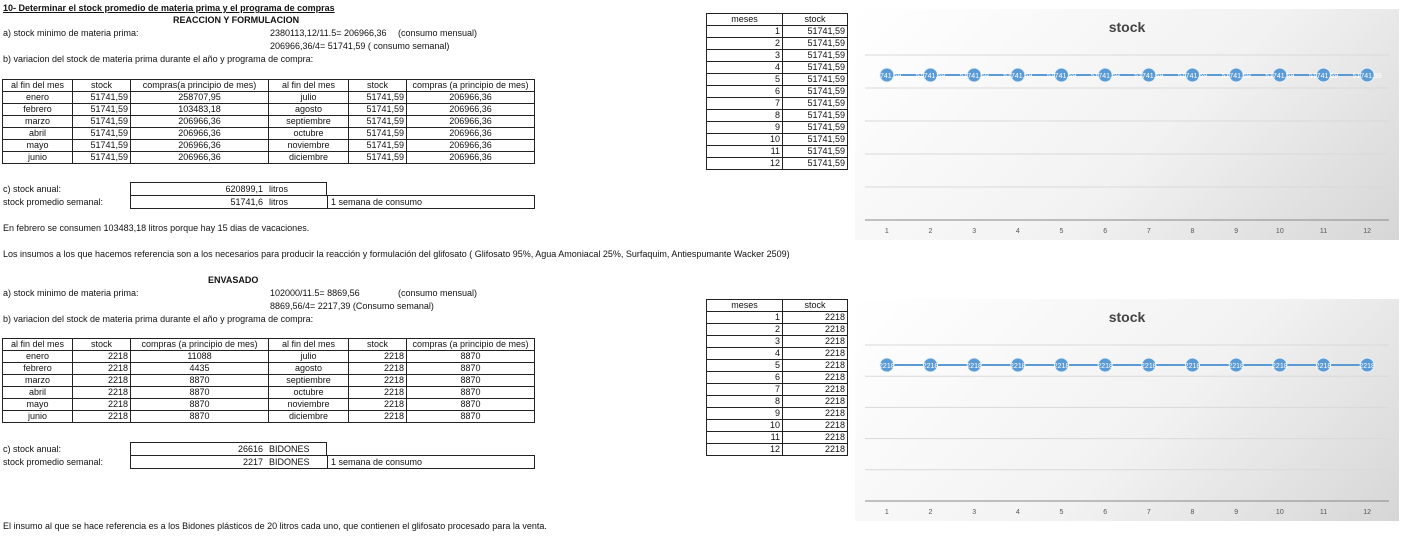  Describe the element at coordinates (777, 341) in the screenshot. I see `side-row: 3 2218` at that location.